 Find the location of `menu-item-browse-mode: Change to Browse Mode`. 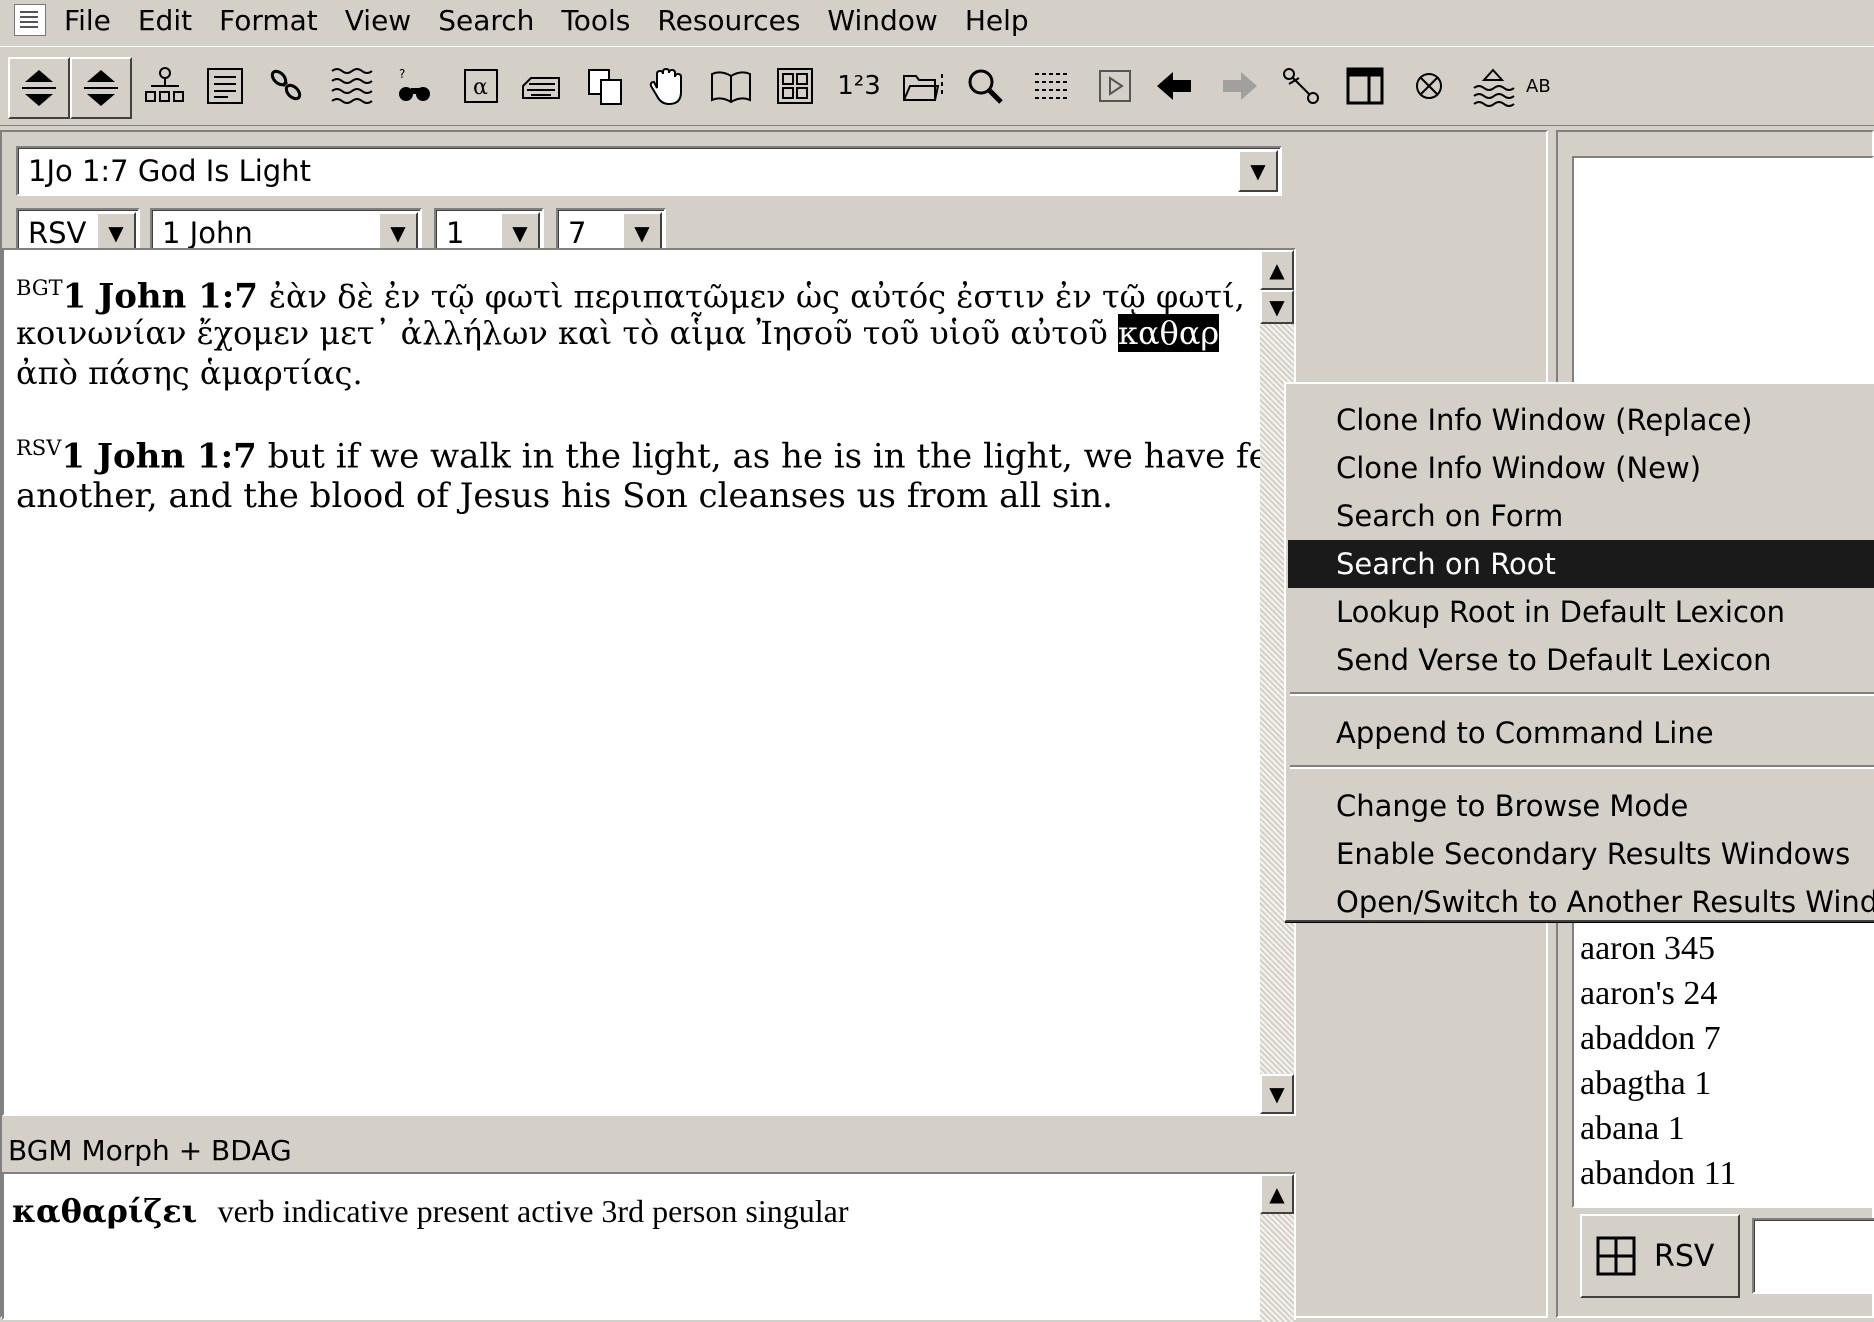

menu-item-browse-mode: Change to Browse Mode is located at coordinates (1581, 806).